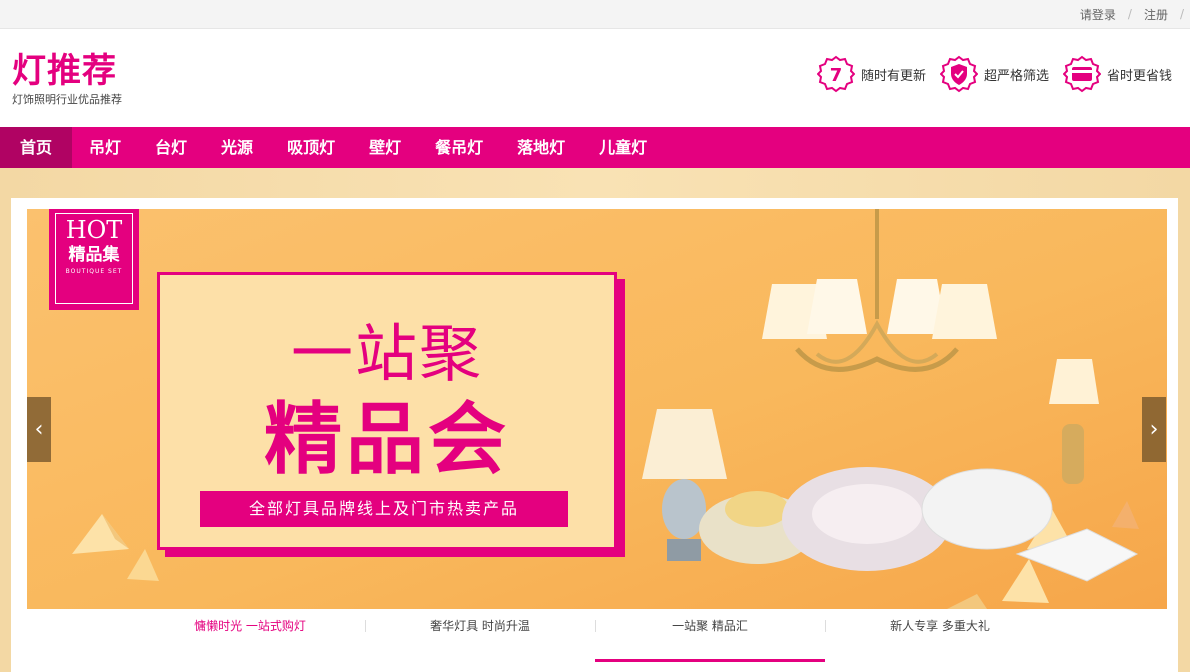 This screenshot has width=1190, height=672. I want to click on register-link: 注册, so click(1156, 14).